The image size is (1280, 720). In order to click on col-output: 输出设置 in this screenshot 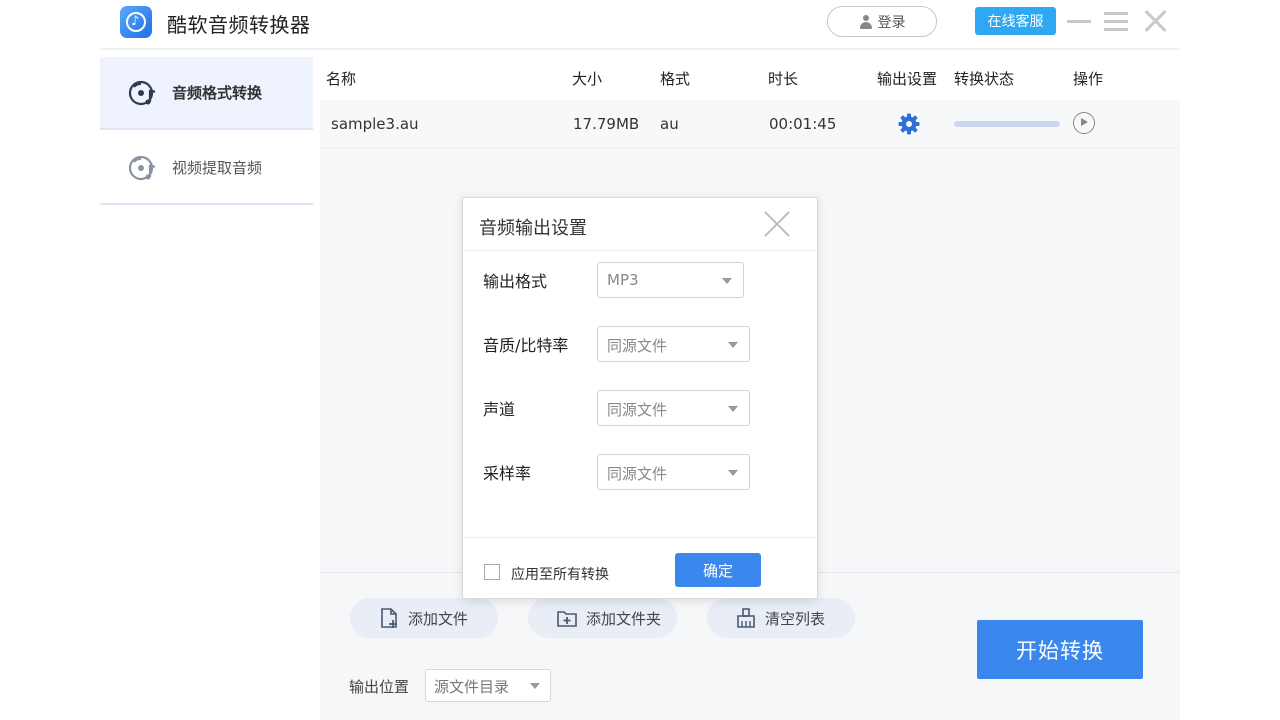, I will do `click(907, 79)`.